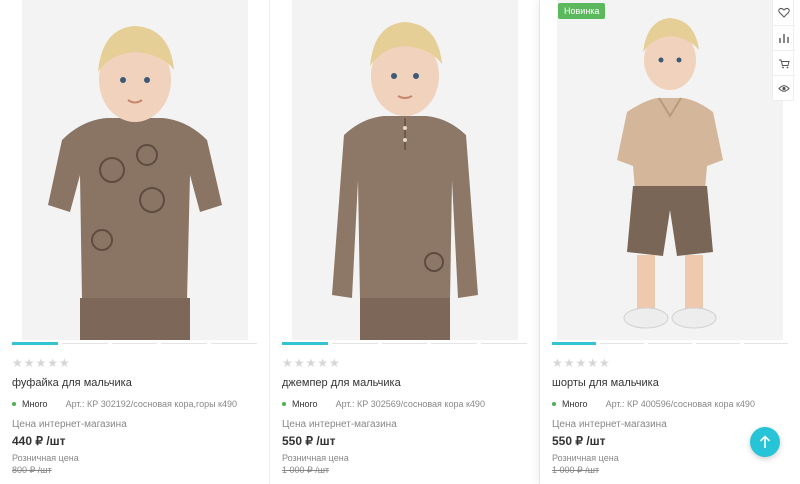  What do you see at coordinates (680, 404) in the screenshot?
I see `article-number: Арт.: КР 400596/сосновая кора к490` at bounding box center [680, 404].